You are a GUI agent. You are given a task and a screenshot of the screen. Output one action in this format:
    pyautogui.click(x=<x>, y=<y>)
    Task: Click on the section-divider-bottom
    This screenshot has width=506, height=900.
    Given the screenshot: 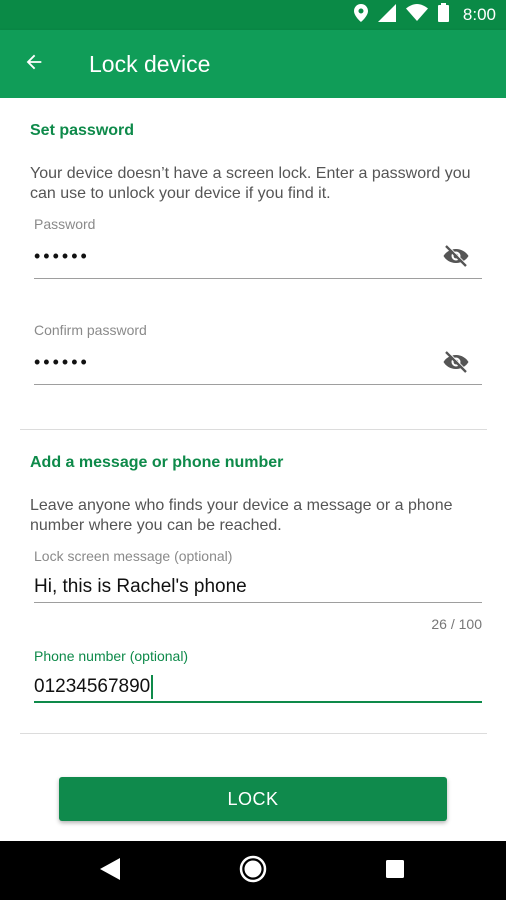 What is the action you would take?
    pyautogui.click(x=253, y=733)
    